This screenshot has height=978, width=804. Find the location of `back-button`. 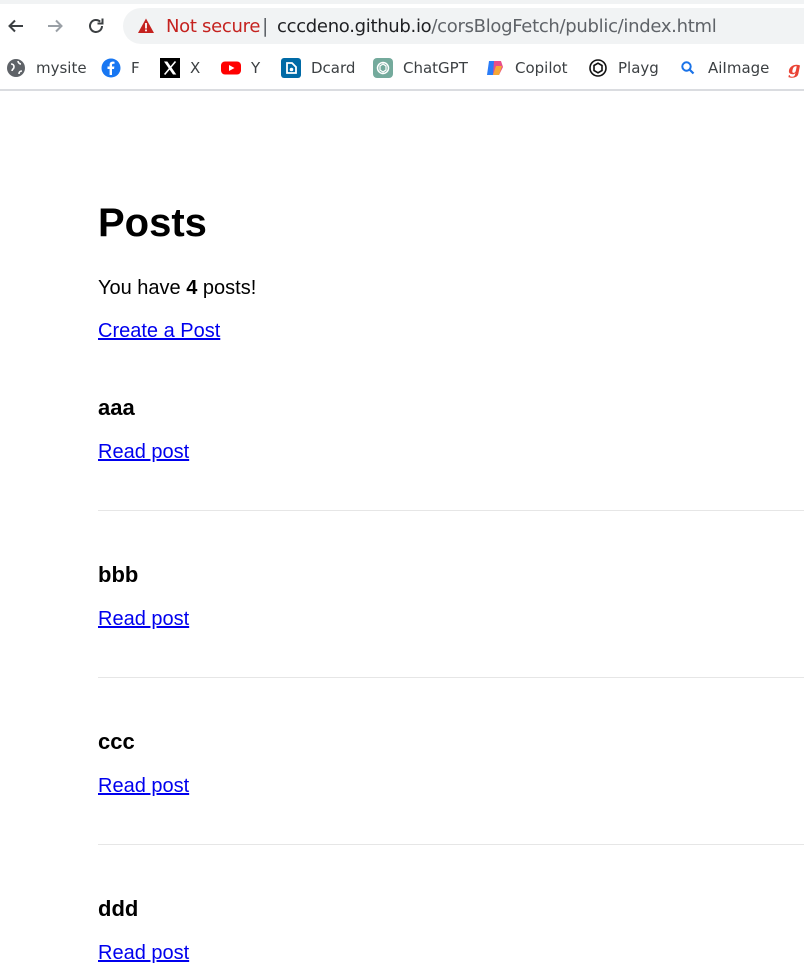

back-button is located at coordinates (16, 26).